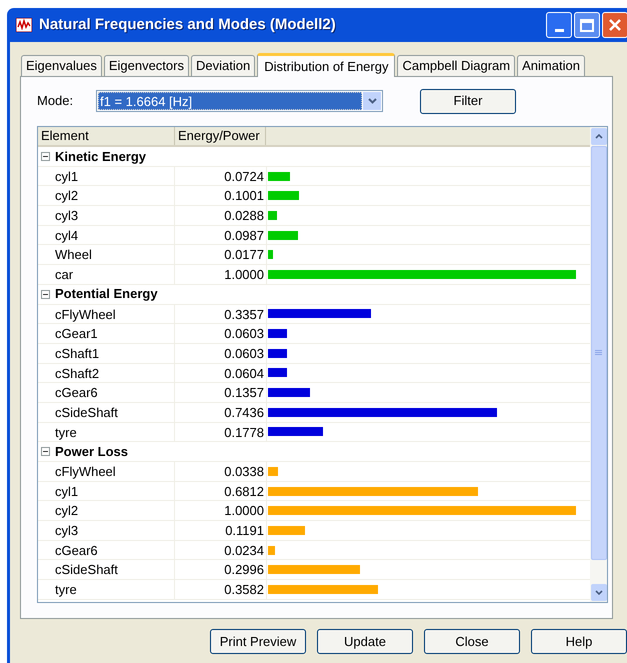  I want to click on value-cell-text: 0.7436, so click(244, 413).